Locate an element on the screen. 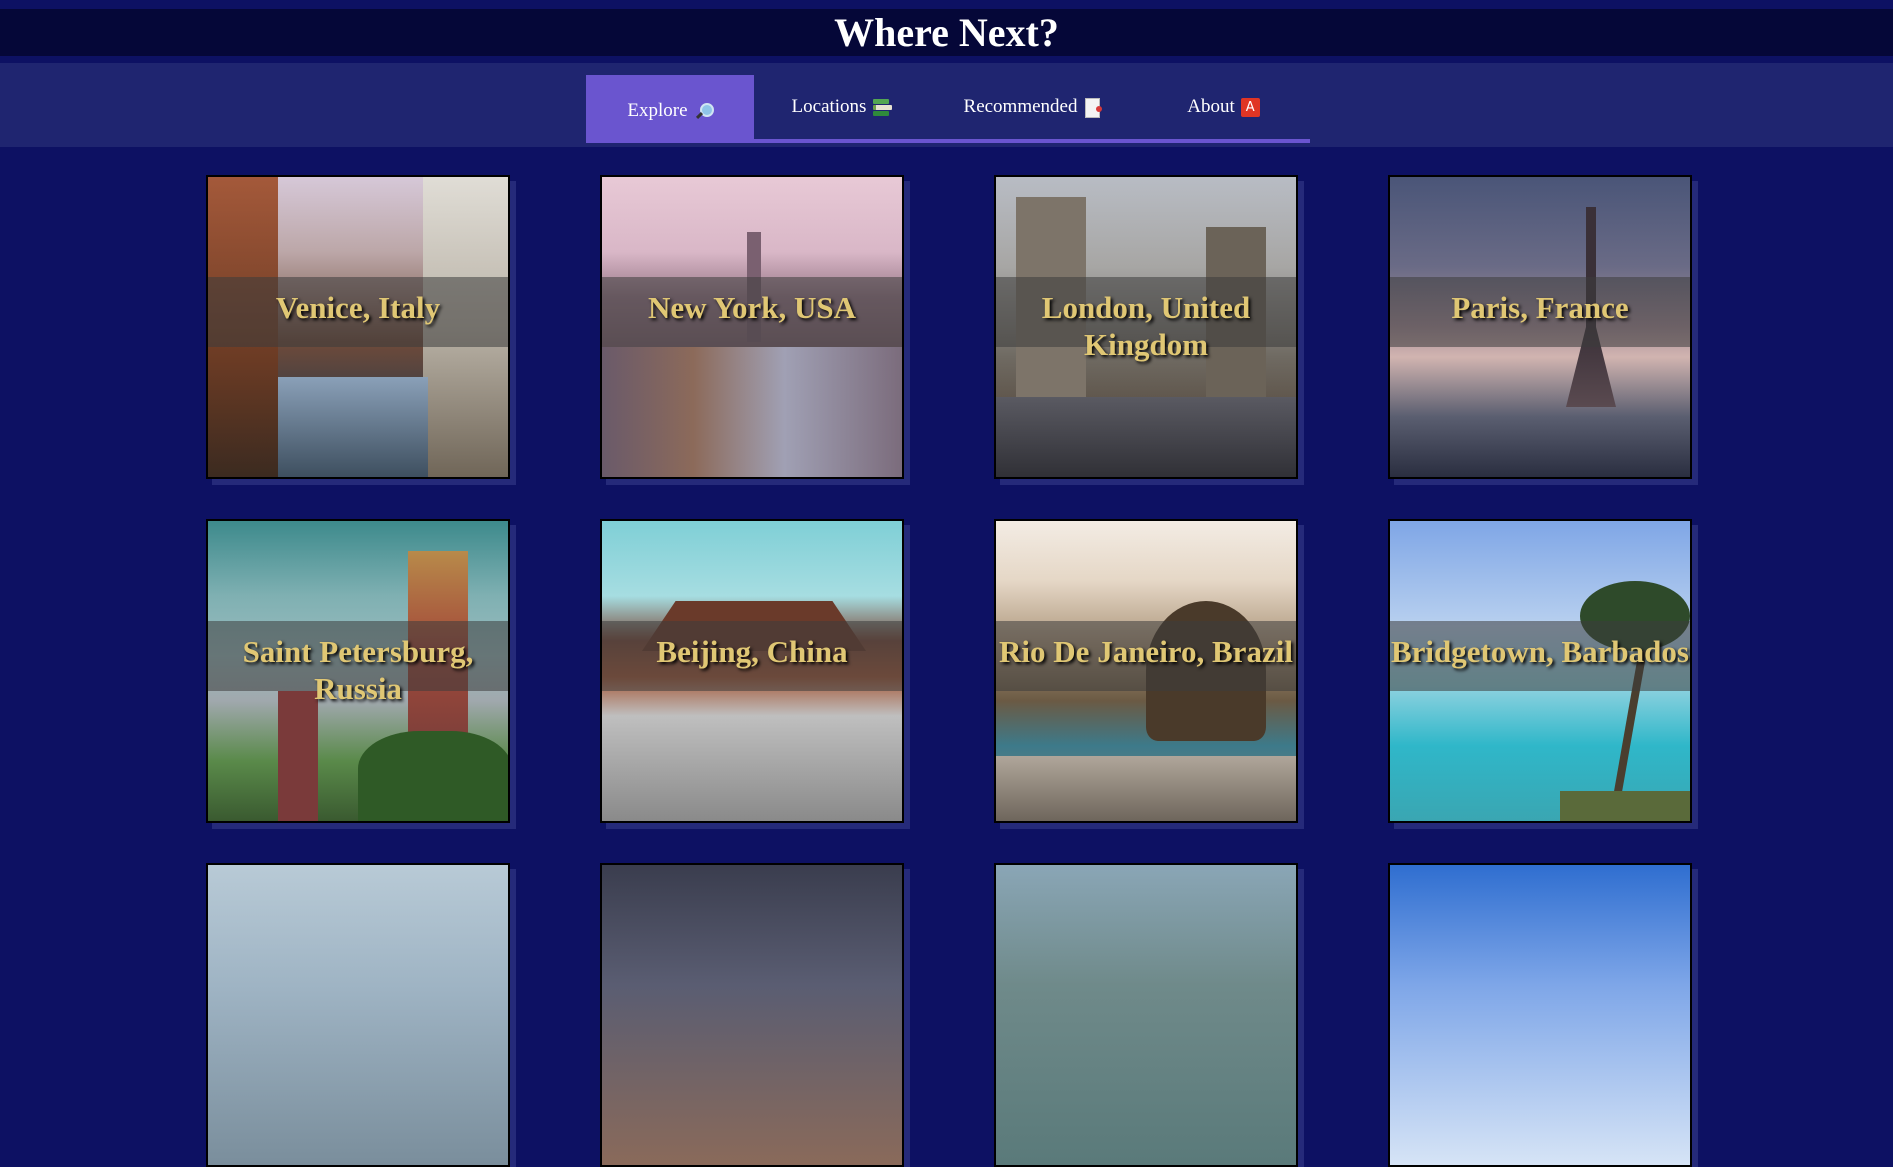 This screenshot has width=1893, height=1167. card-rio: Rio De Janeiro, Brazil is located at coordinates (1146, 671).